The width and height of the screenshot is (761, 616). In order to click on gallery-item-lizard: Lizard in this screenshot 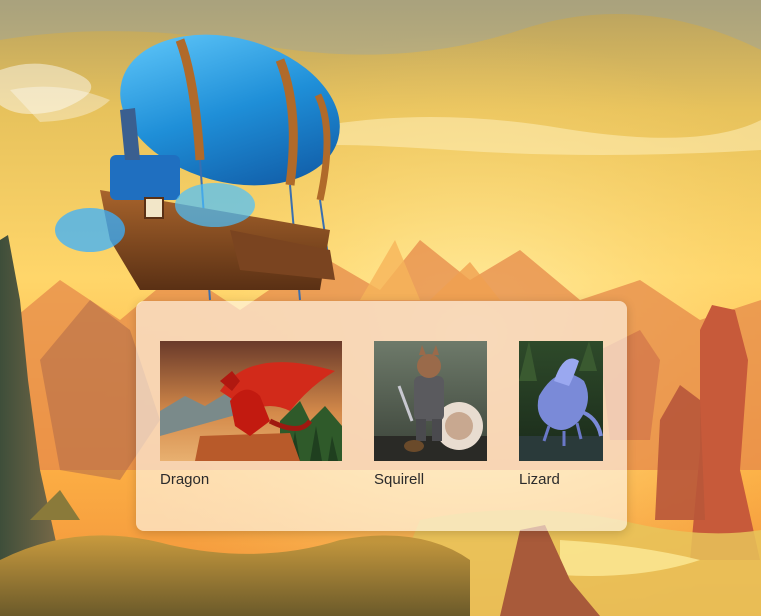, I will do `click(561, 415)`.